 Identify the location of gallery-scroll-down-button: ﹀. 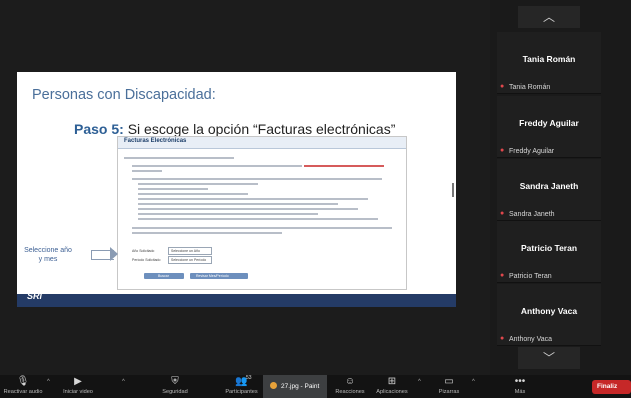
(549, 358).